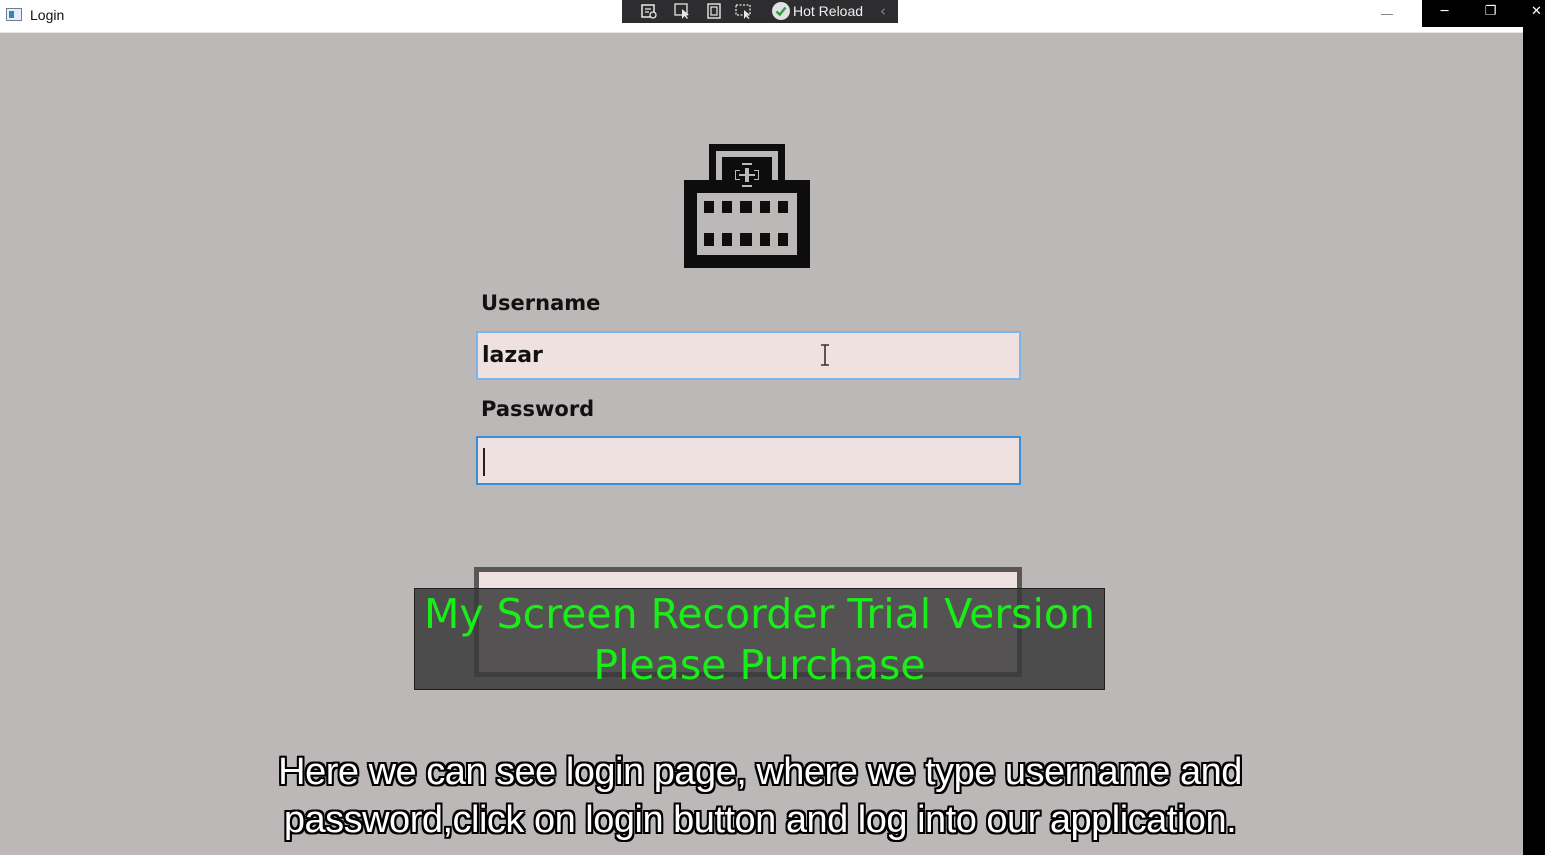 The width and height of the screenshot is (1545, 855). Describe the element at coordinates (781, 11) in the screenshot. I see `hot-reload-check-icon` at that location.